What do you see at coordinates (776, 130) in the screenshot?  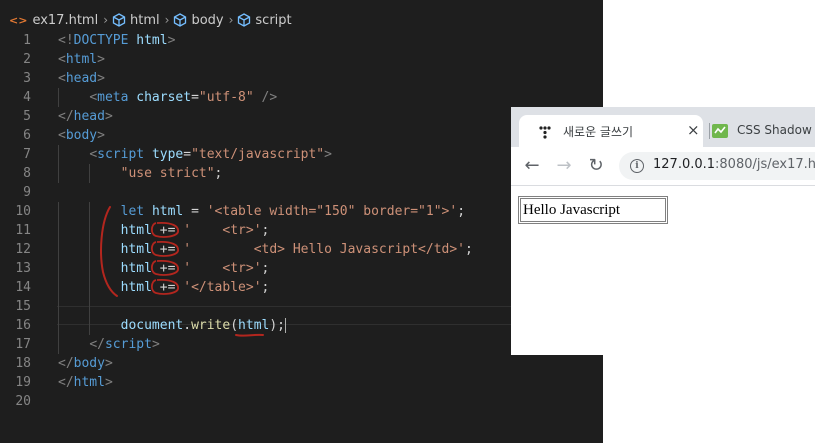 I see `tab-css-shadow: CSS Shadow E` at bounding box center [776, 130].